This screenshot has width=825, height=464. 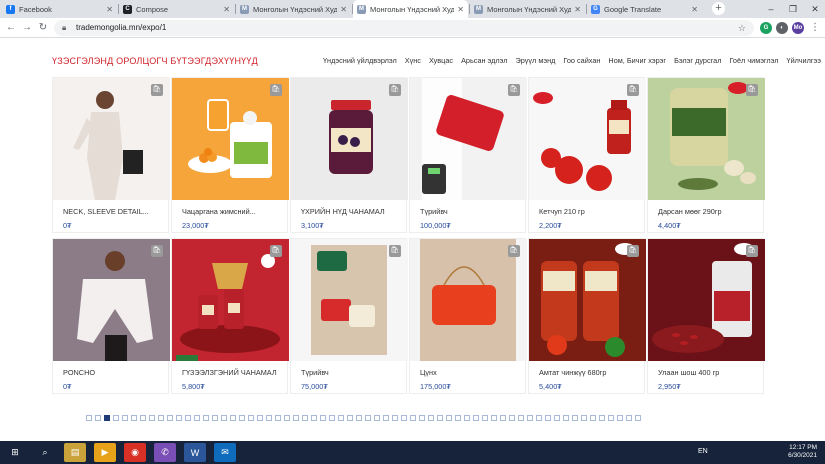 I want to click on back-icon: ←, so click(x=11, y=28).